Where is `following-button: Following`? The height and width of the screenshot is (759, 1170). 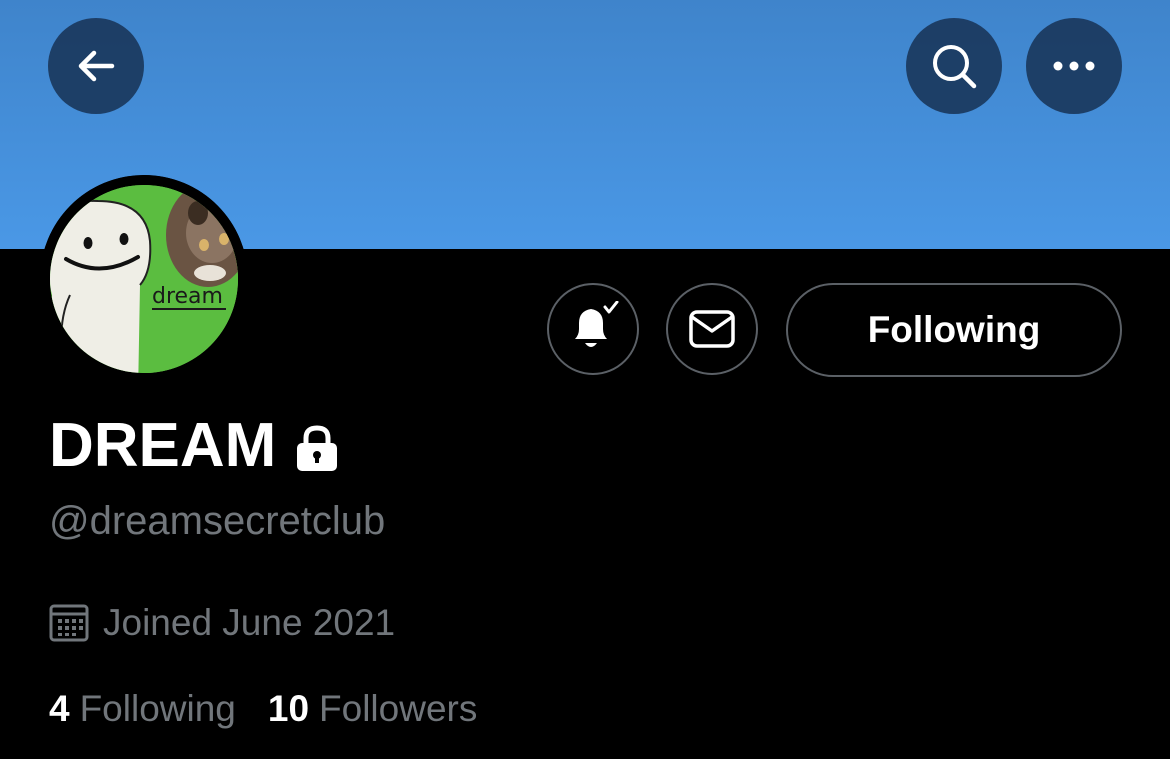 following-button: Following is located at coordinates (954, 330).